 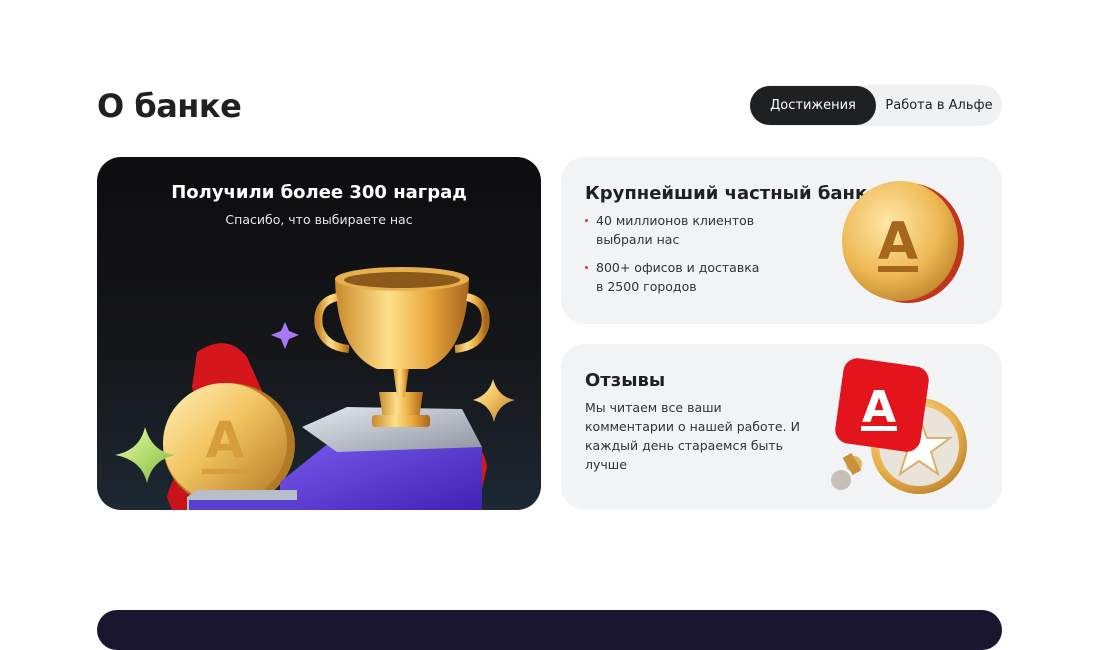 What do you see at coordinates (169, 106) in the screenshot?
I see `page-title: О банке` at bounding box center [169, 106].